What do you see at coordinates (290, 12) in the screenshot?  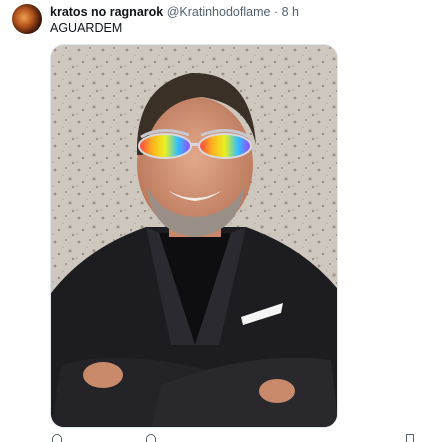 I see `timestamp: 8 h` at bounding box center [290, 12].